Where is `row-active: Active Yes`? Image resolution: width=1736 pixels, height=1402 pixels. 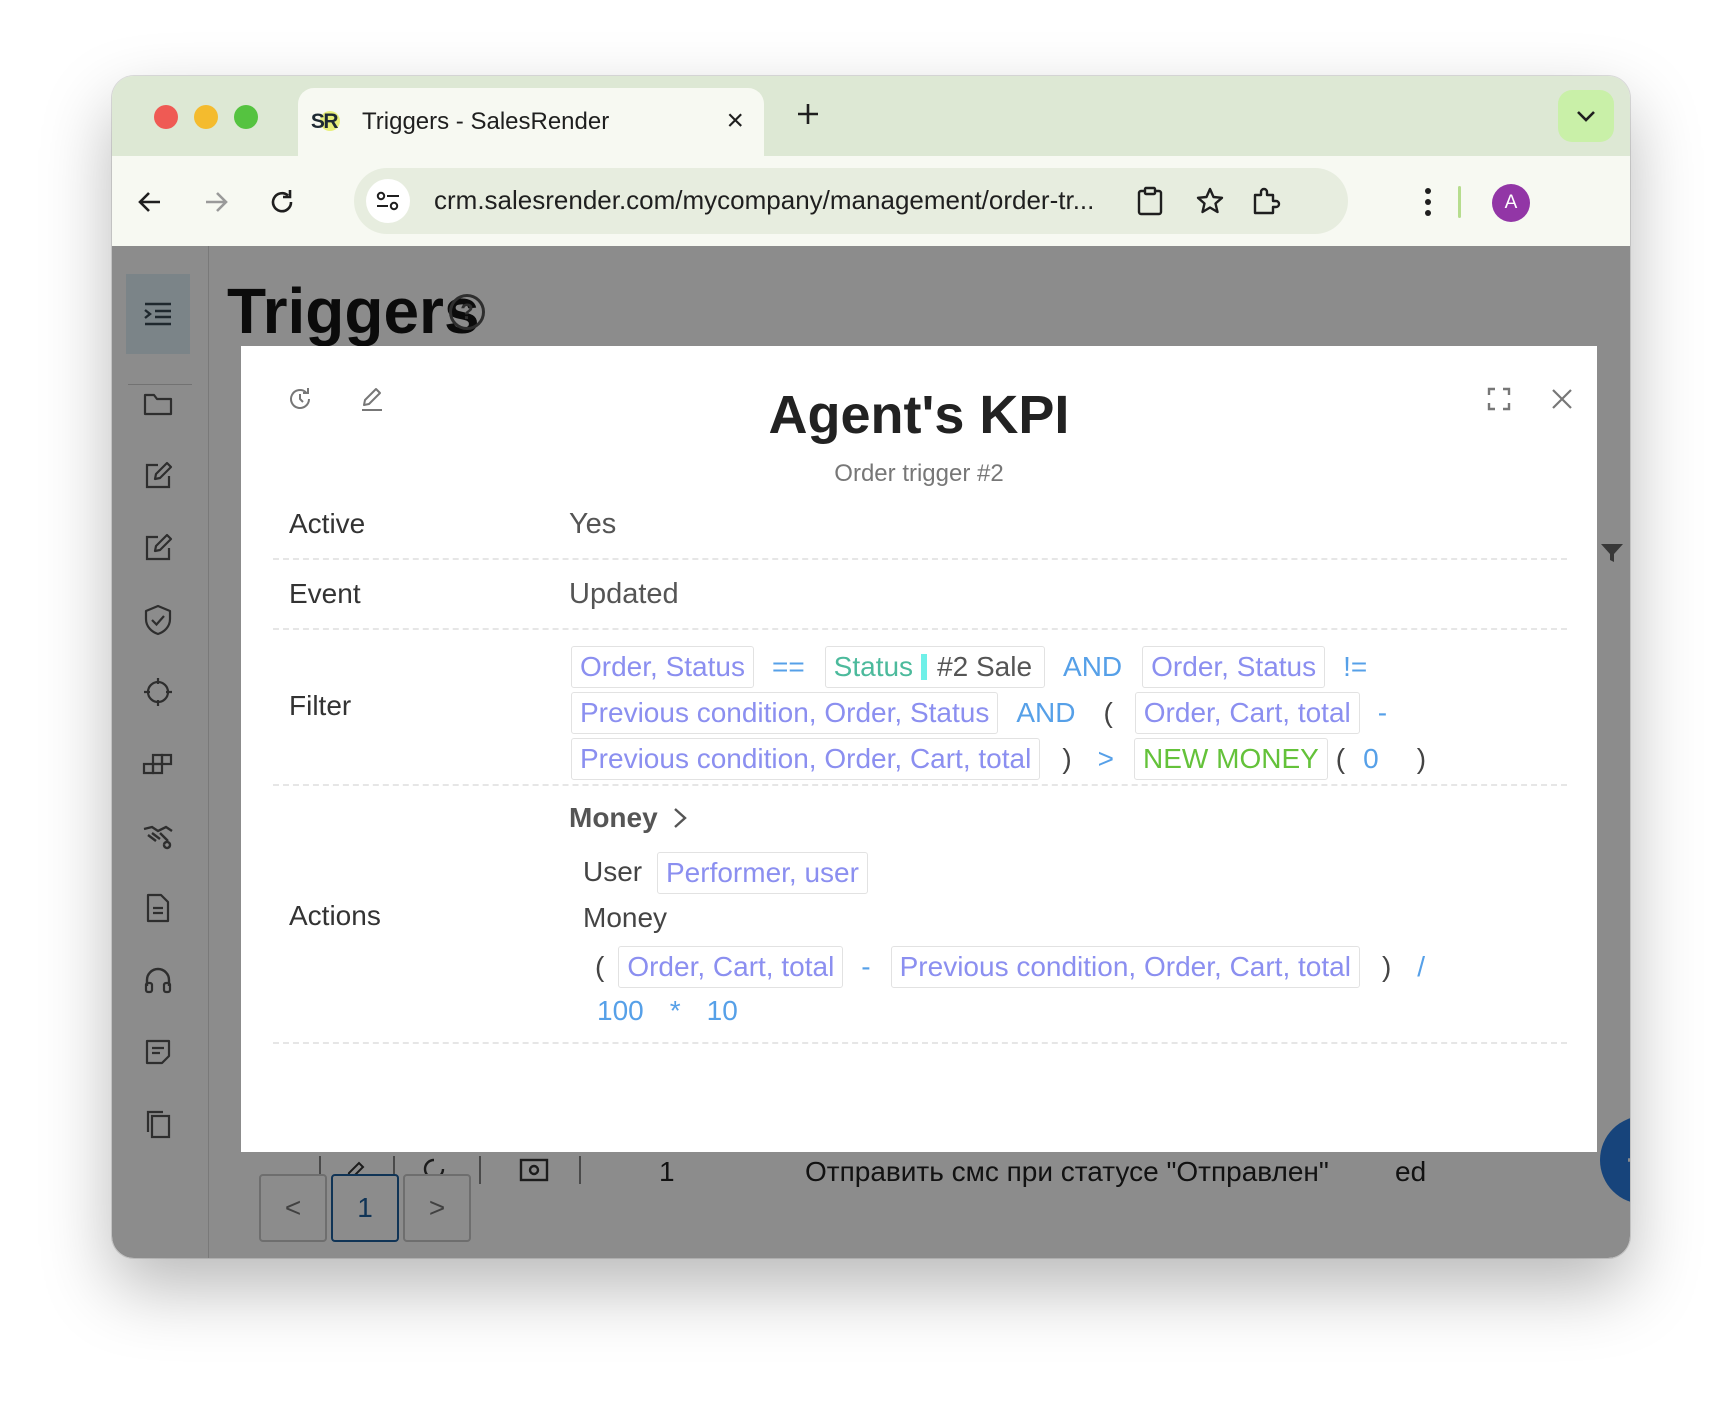 row-active: Active Yes is located at coordinates (920, 525).